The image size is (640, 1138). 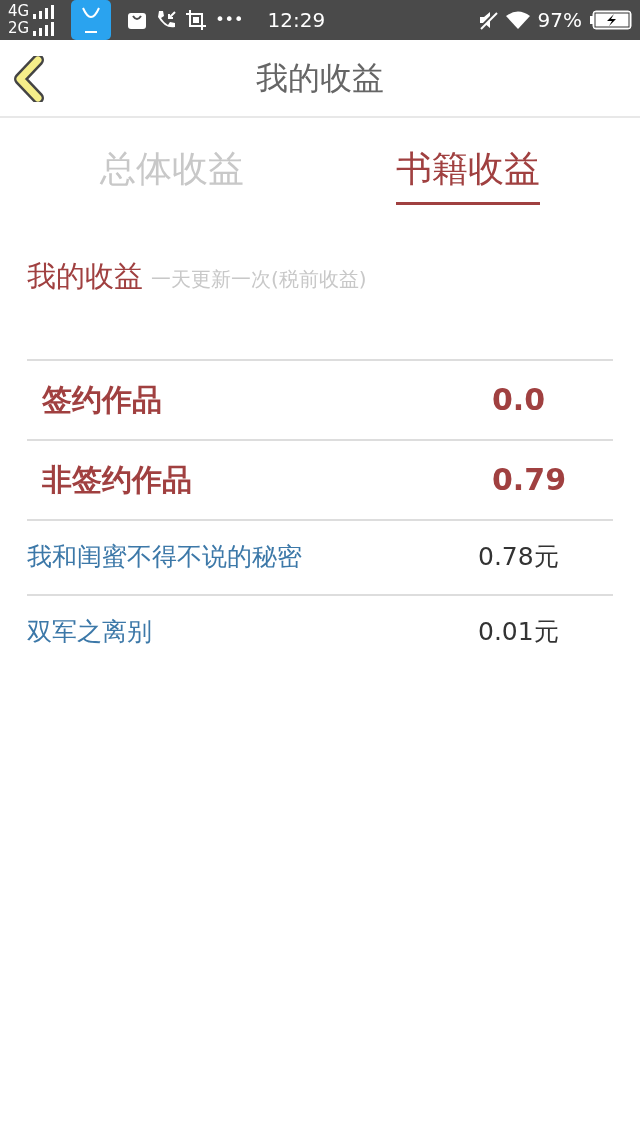 I want to click on page-title: 我的收益, so click(x=320, y=78).